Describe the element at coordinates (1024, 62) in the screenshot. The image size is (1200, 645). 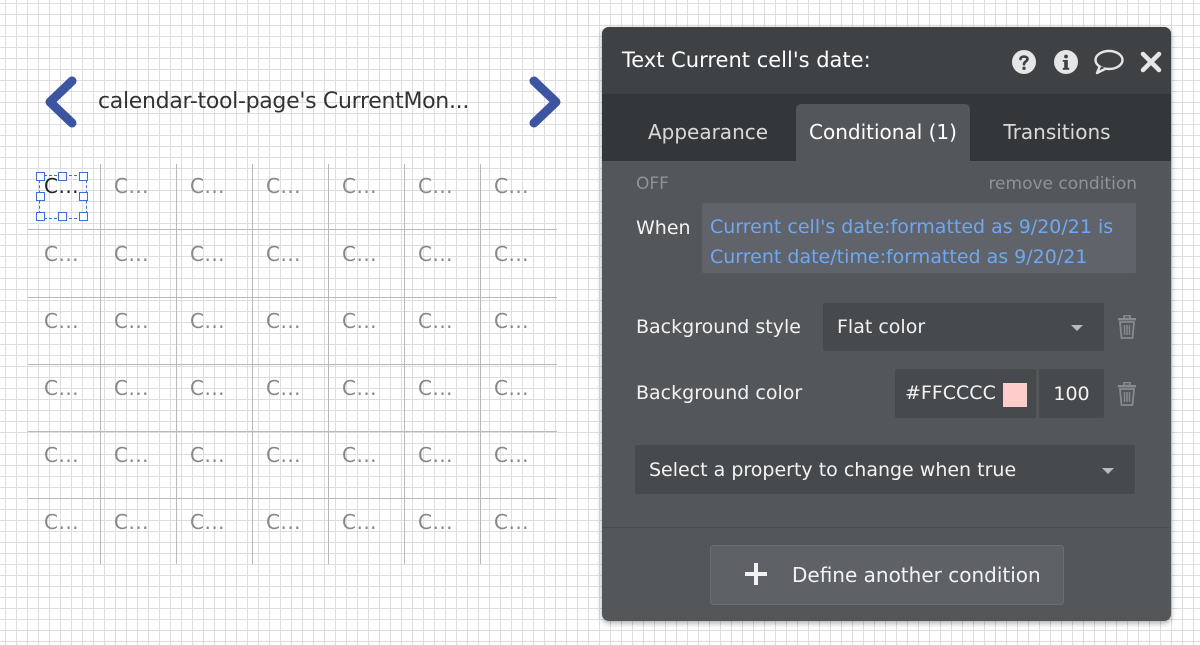
I see `help-icon` at that location.